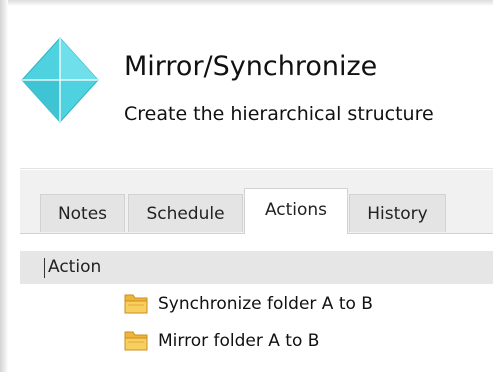  I want to click on tab-history-label: History, so click(397, 214).